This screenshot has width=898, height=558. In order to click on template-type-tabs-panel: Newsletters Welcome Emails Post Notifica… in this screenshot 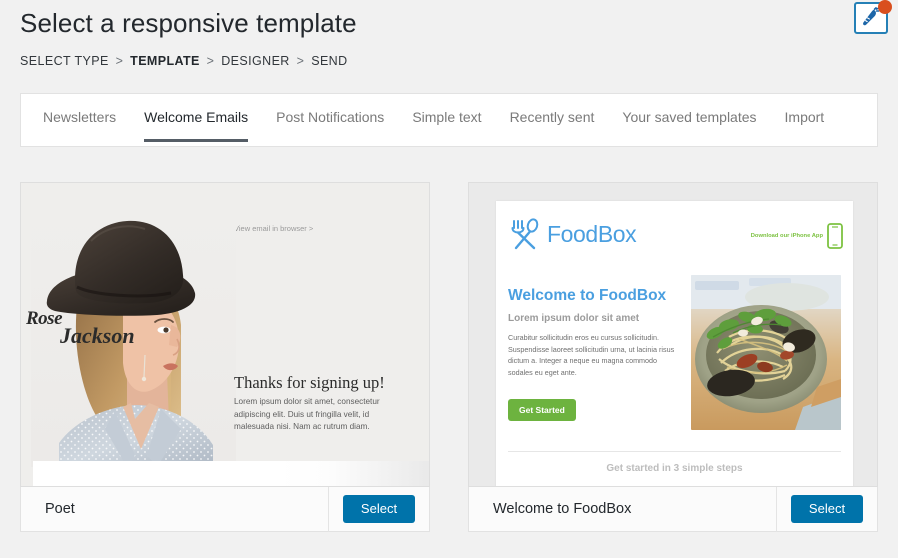, I will do `click(449, 120)`.